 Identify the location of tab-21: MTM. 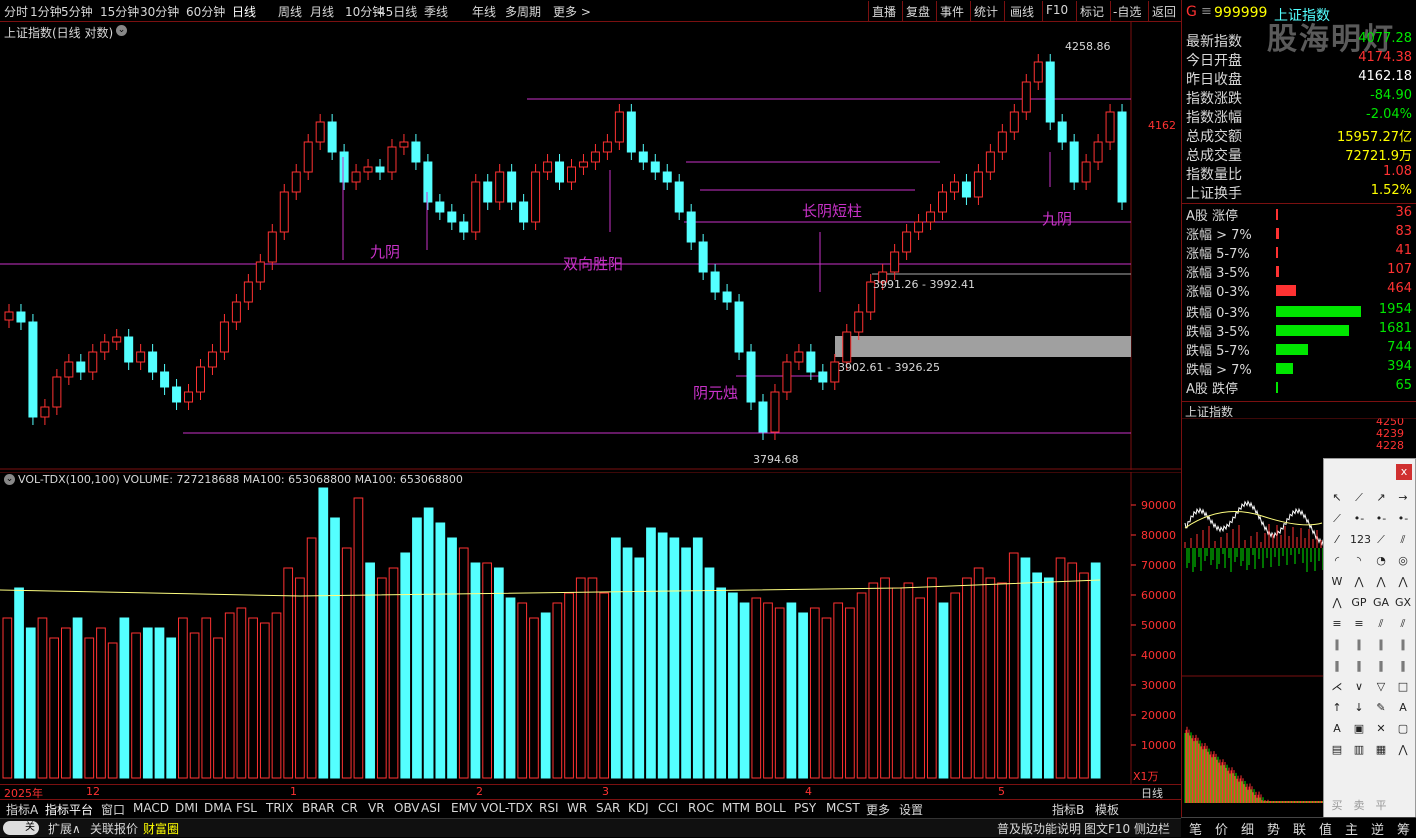
(736, 808).